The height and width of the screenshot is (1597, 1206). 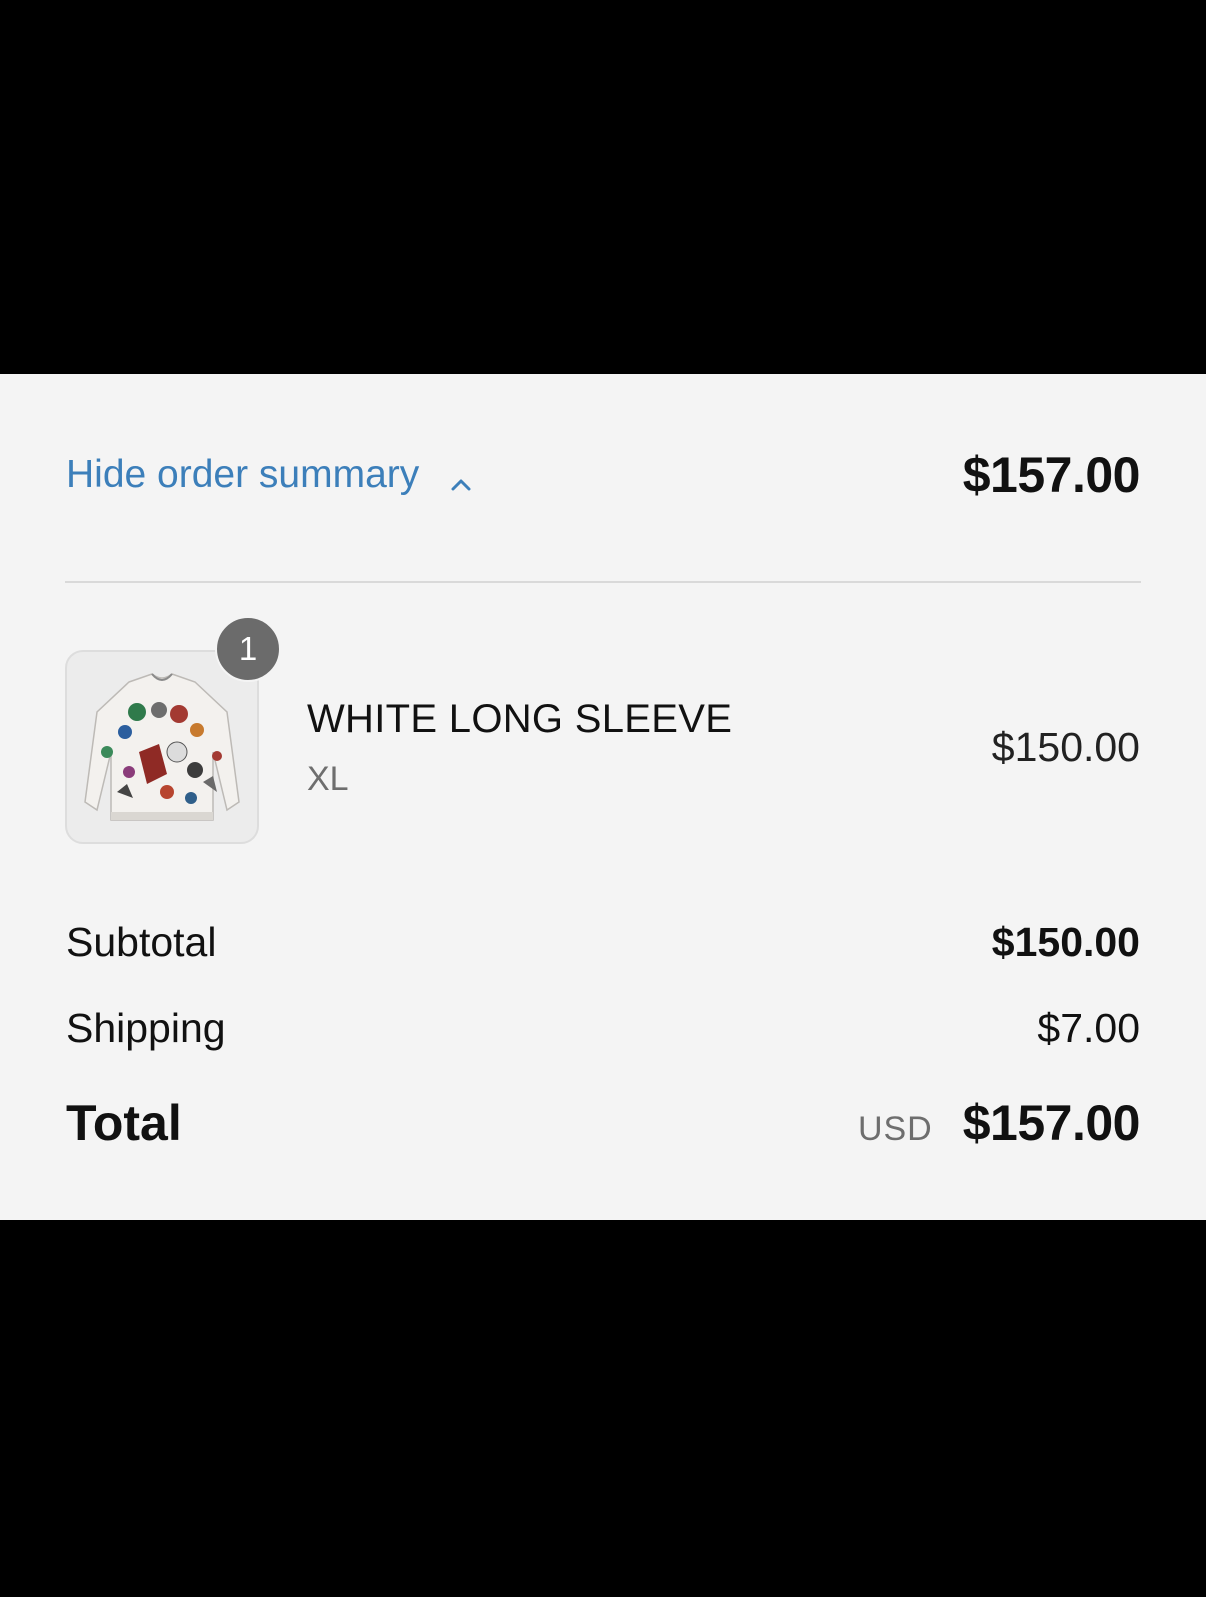 What do you see at coordinates (895, 1129) in the screenshot?
I see `currency-code: USD` at bounding box center [895, 1129].